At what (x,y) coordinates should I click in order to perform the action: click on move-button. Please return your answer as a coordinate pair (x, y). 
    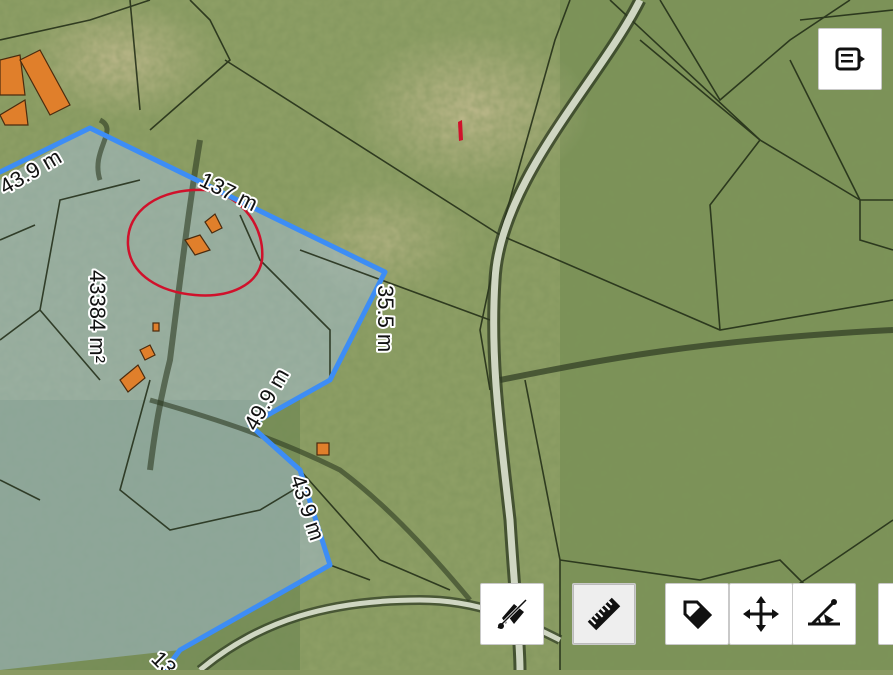
    Looking at the image, I should click on (761, 614).